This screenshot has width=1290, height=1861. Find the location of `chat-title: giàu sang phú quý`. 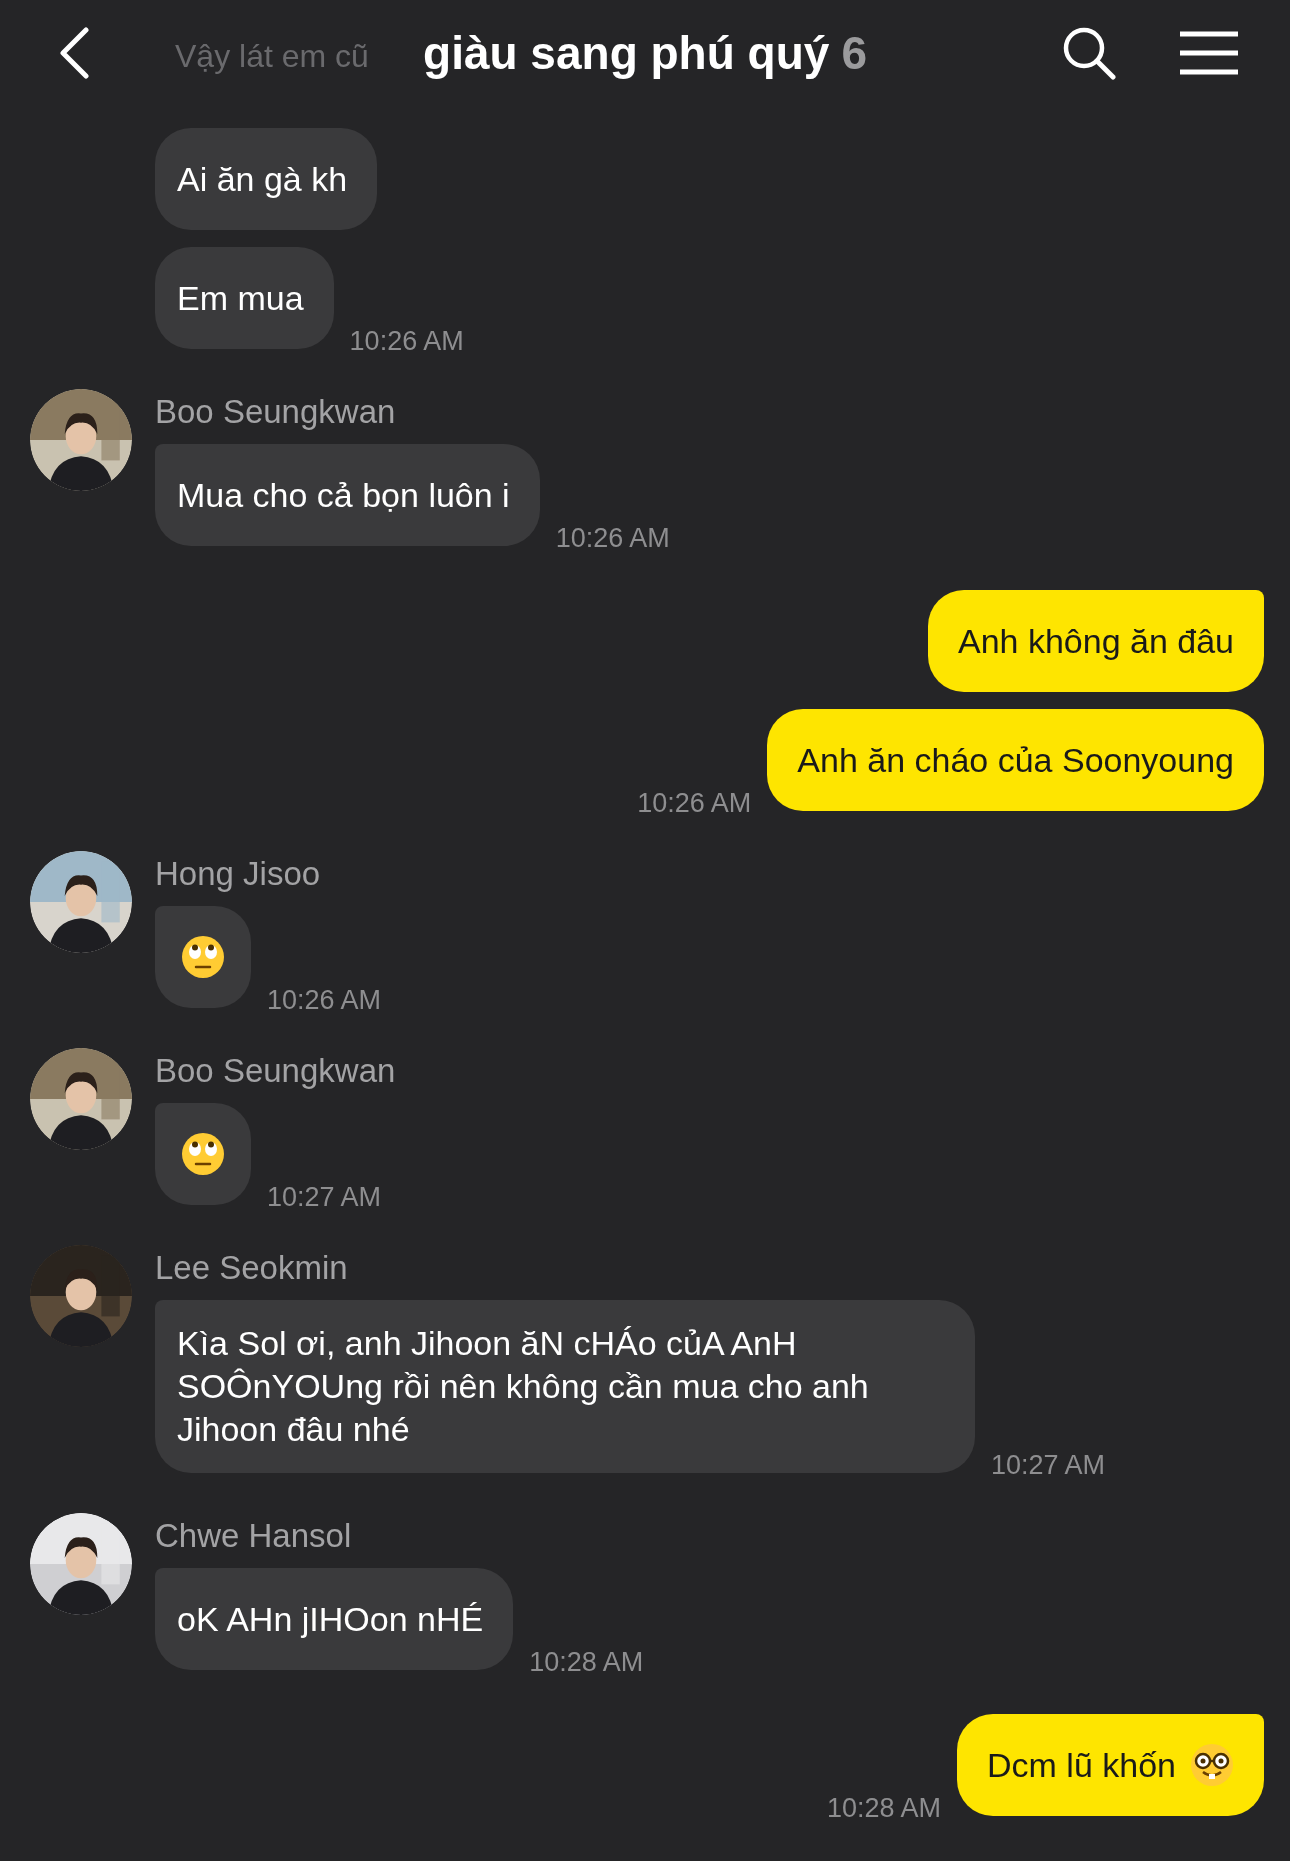

chat-title: giàu sang phú quý is located at coordinates (626, 53).